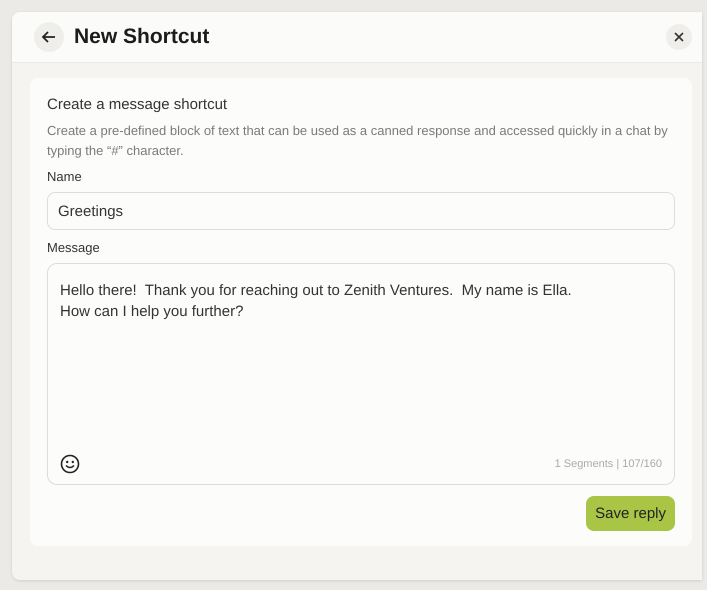 This screenshot has height=590, width=707. What do you see at coordinates (142, 37) in the screenshot?
I see `dialog-title: New Shortcut` at bounding box center [142, 37].